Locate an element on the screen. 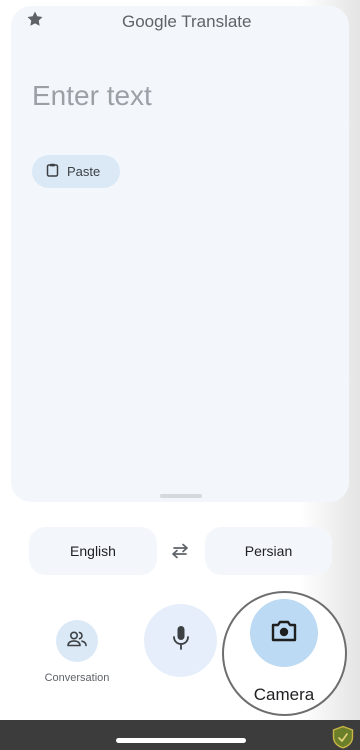 Image resolution: width=360 pixels, height=750 pixels. target-language-button: Persian is located at coordinates (268, 551).